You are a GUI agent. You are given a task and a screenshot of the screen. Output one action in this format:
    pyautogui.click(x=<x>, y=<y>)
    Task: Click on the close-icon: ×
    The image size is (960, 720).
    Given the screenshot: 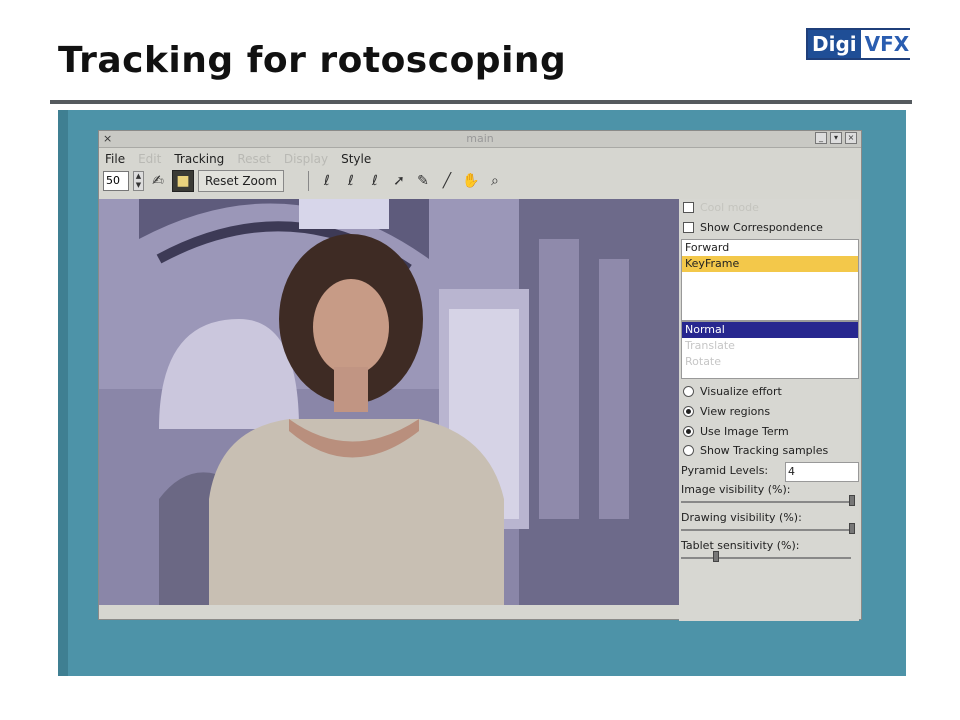 What is the action you would take?
    pyautogui.click(x=851, y=138)
    